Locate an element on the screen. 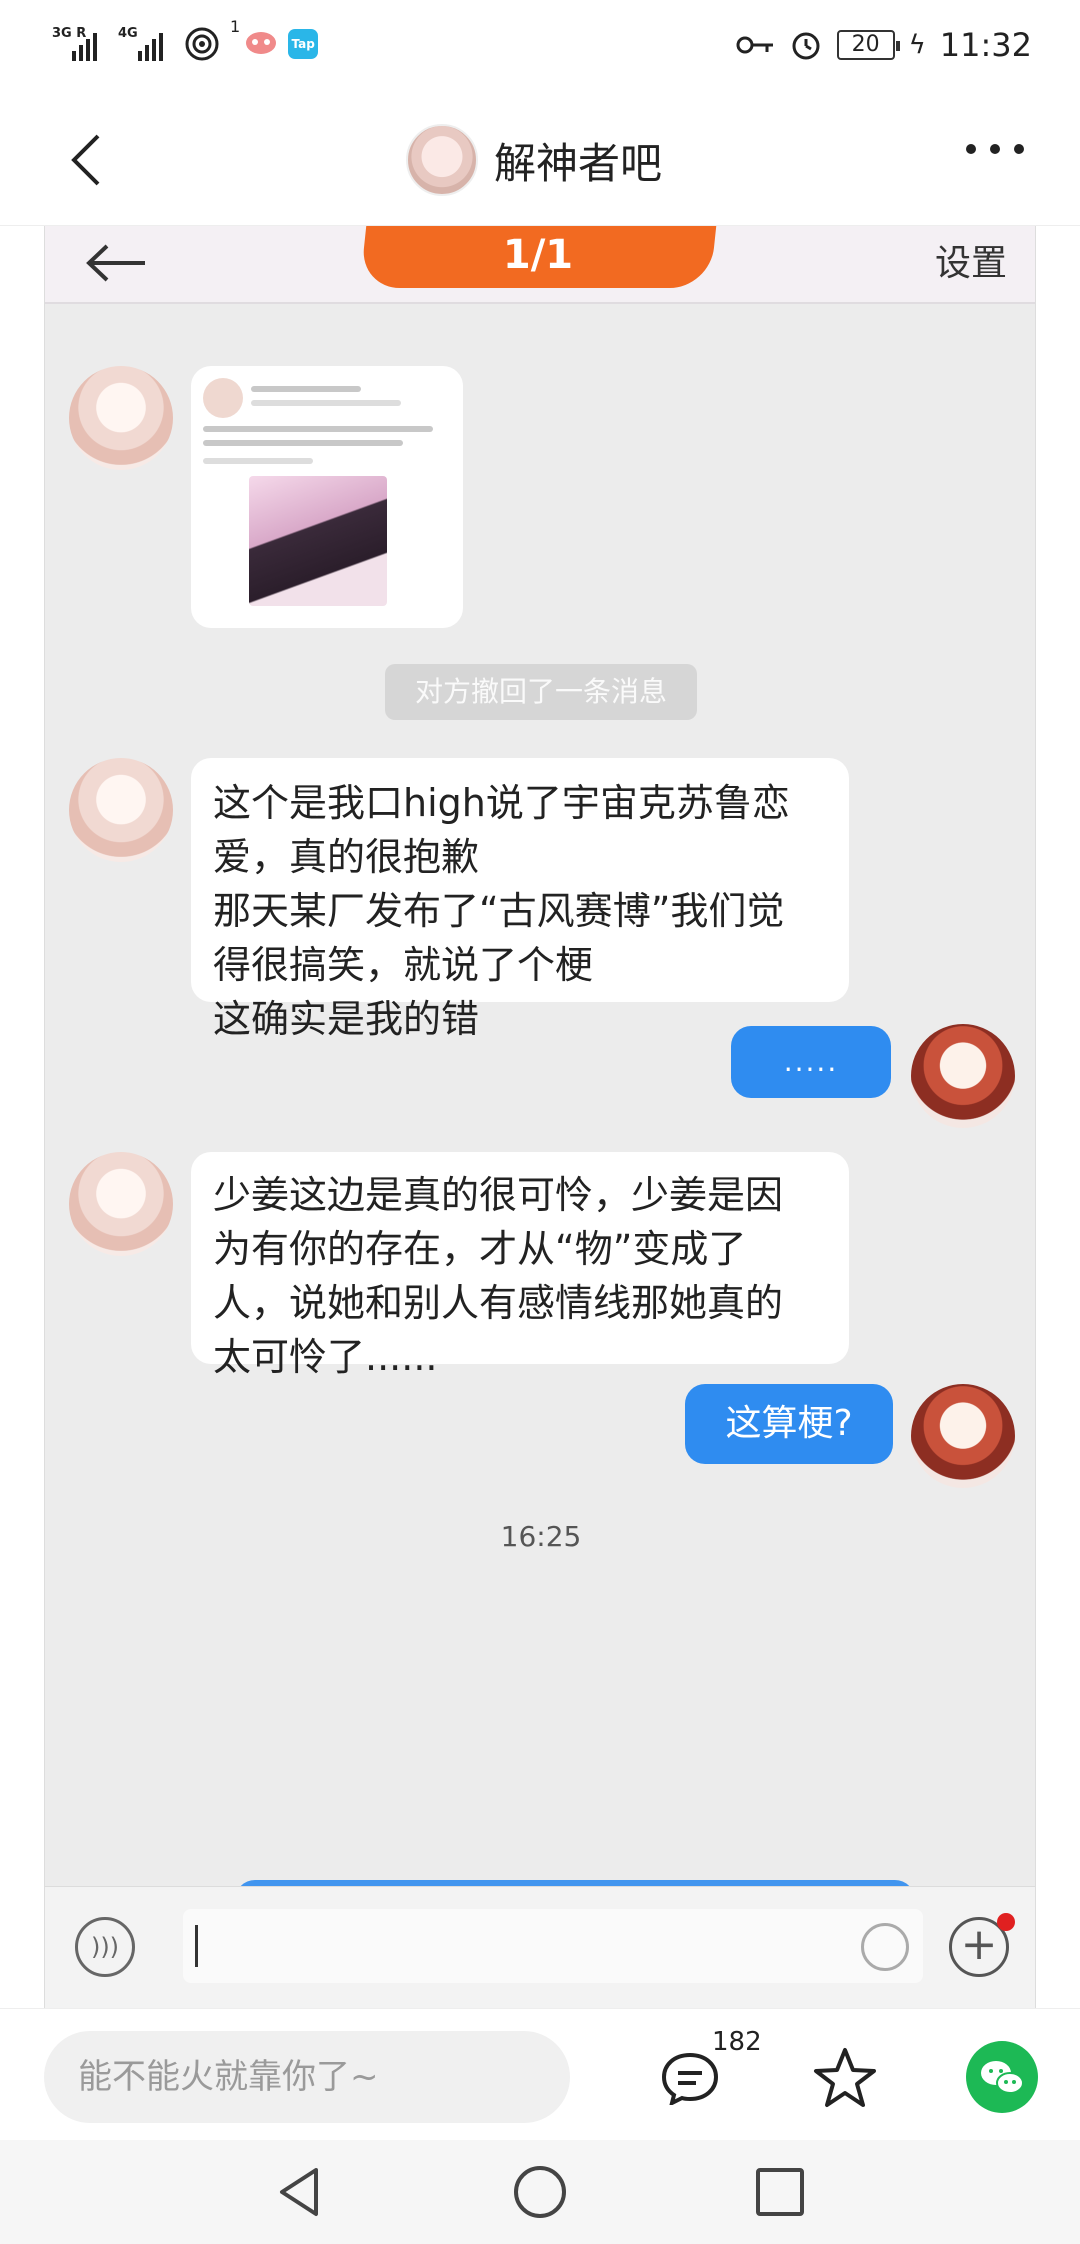 Image resolution: width=1080 pixels, height=2244 pixels. key-icon is located at coordinates (754, 45).